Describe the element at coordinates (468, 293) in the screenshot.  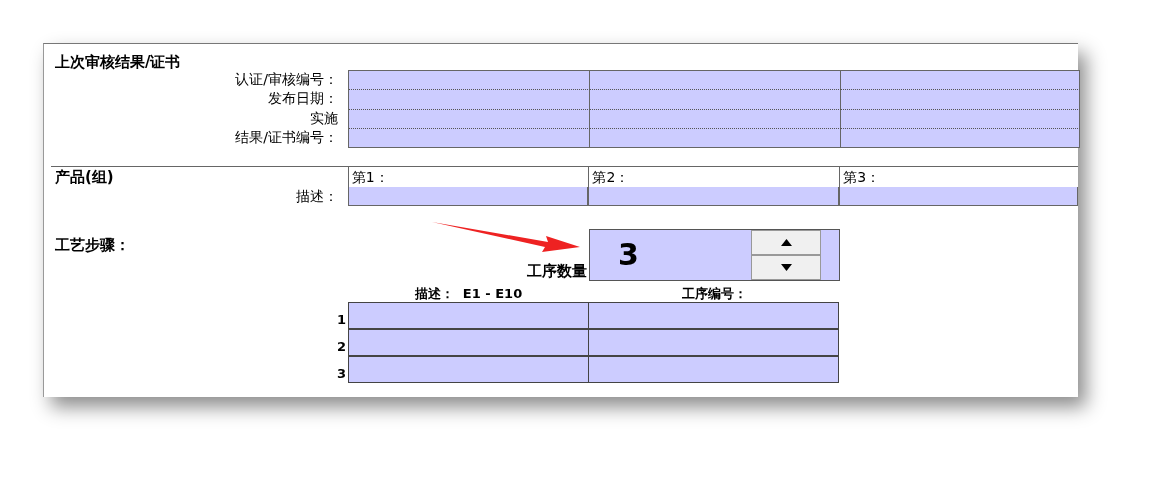
I see `column-header: 描述： E1 - E10` at that location.